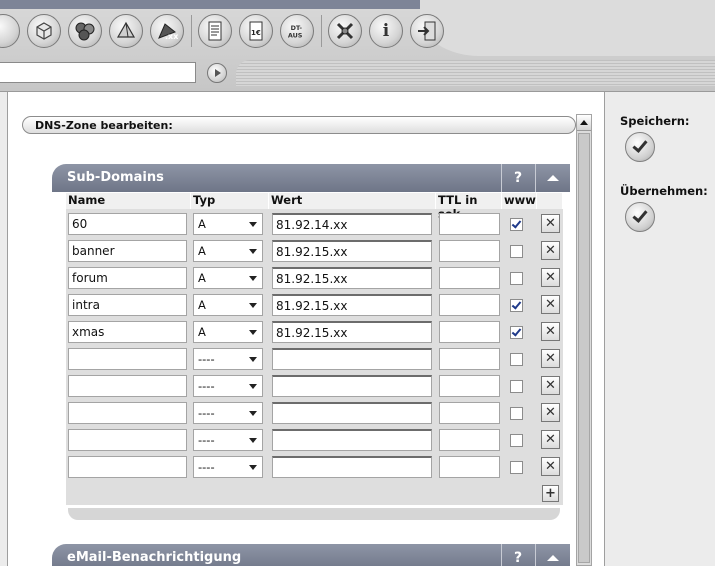 The width and height of the screenshot is (715, 566). I want to click on email-title: eMail-Benachrichtigung, so click(154, 557).